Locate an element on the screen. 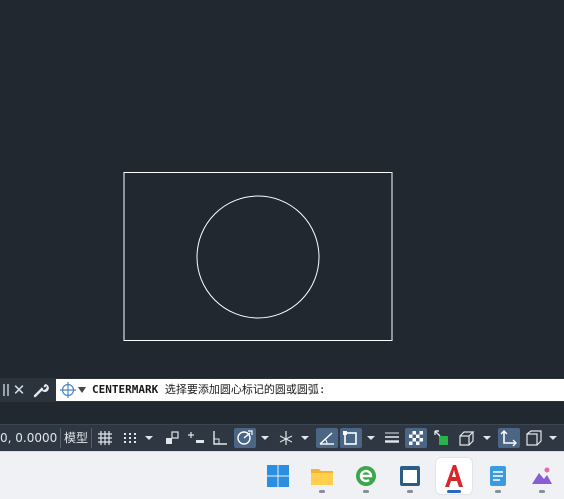 Image resolution: width=564 pixels, height=499 pixels. windows-taskbar is located at coordinates (282, 475).